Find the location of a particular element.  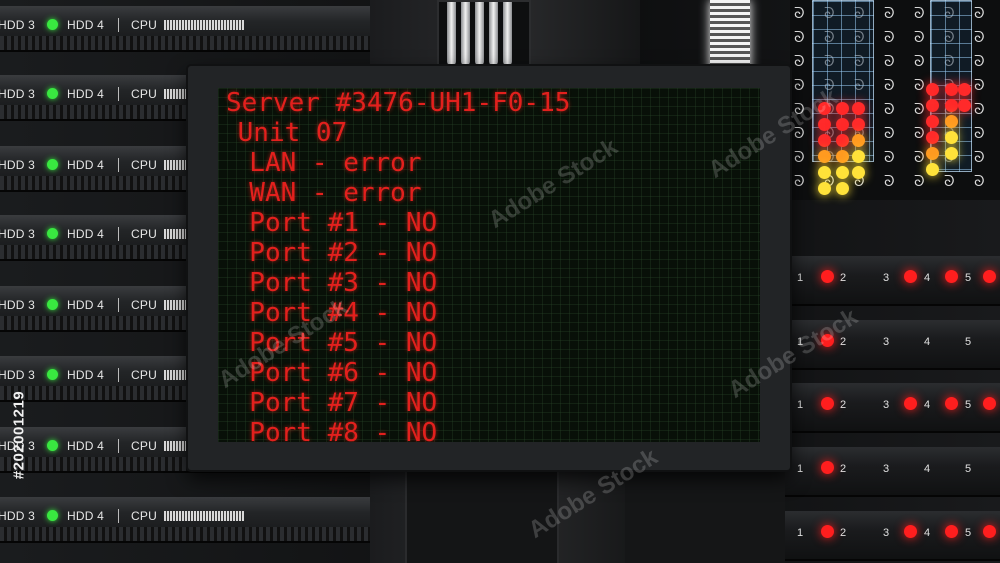

cable-bundle is located at coordinates (484, 37).